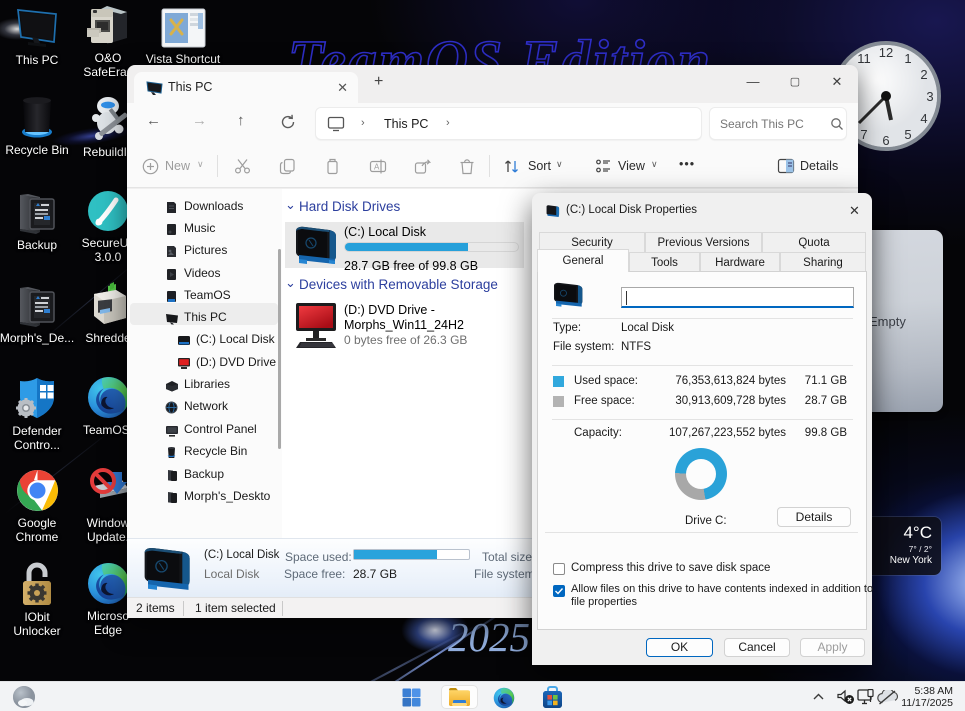 This screenshot has height=711, width=965. Describe the element at coordinates (923, 118) in the screenshot. I see `svg-text: 4` at that location.